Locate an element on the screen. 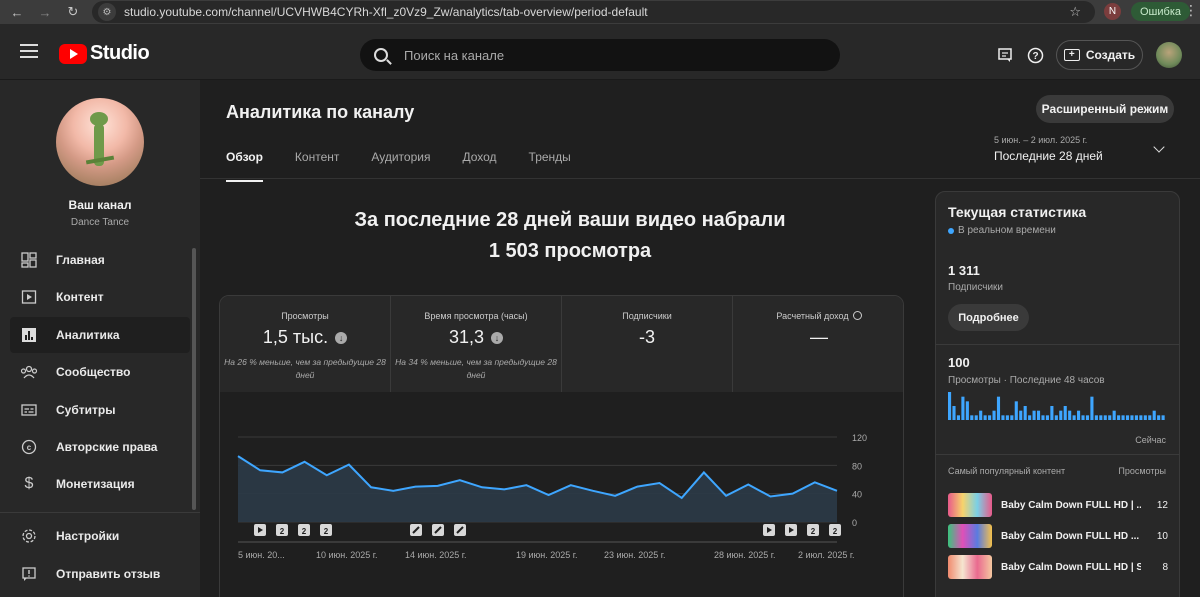  y-tick-label: 80 is located at coordinates (857, 466).